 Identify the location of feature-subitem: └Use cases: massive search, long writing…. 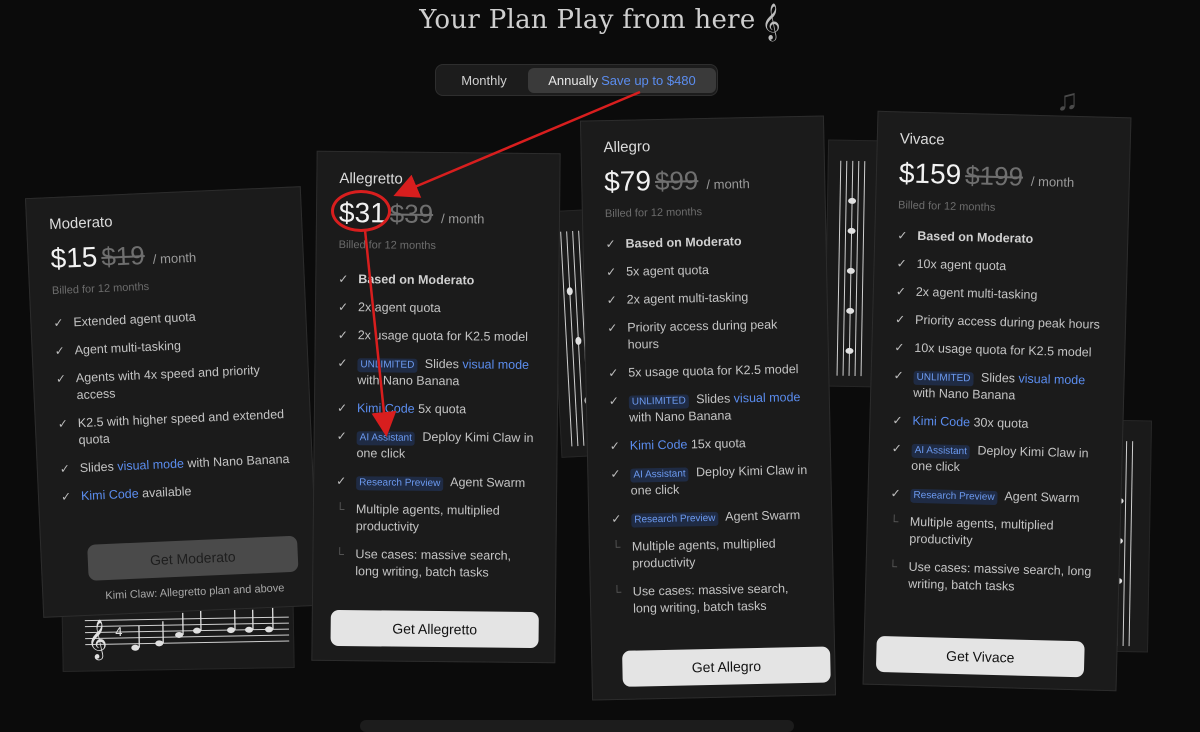
(713, 599).